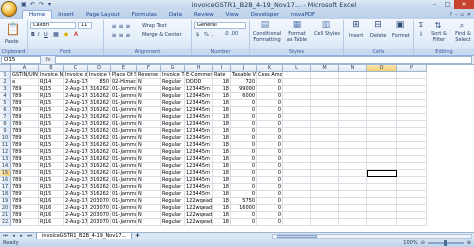 The height and width of the screenshot is (247, 474). What do you see at coordinates (297, 208) in the screenshot?
I see `cell-l20` at bounding box center [297, 208].